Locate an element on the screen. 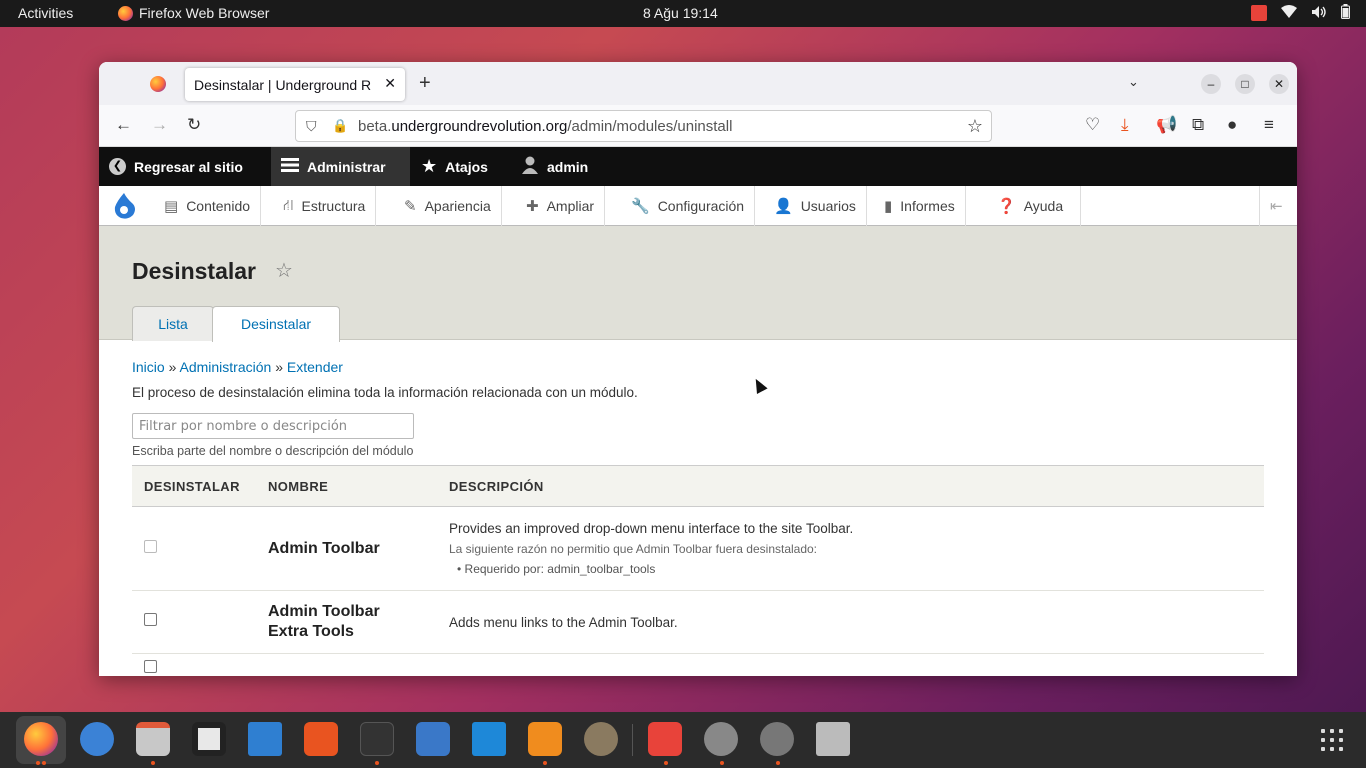 Image resolution: width=1366 pixels, height=768 pixels. menu-help: ❓ Ayuda is located at coordinates (1034, 206).